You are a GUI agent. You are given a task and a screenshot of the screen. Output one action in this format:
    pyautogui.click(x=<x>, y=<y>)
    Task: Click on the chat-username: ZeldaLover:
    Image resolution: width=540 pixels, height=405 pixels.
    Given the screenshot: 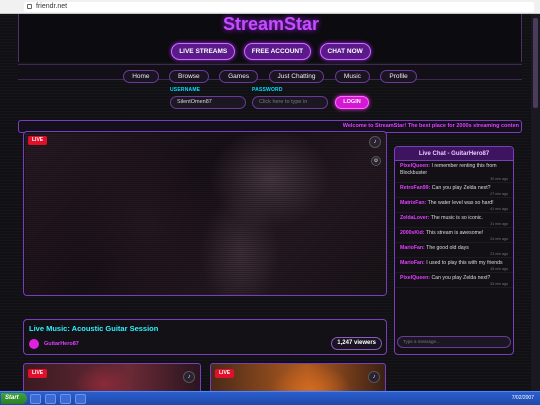 What is the action you would take?
    pyautogui.click(x=414, y=218)
    